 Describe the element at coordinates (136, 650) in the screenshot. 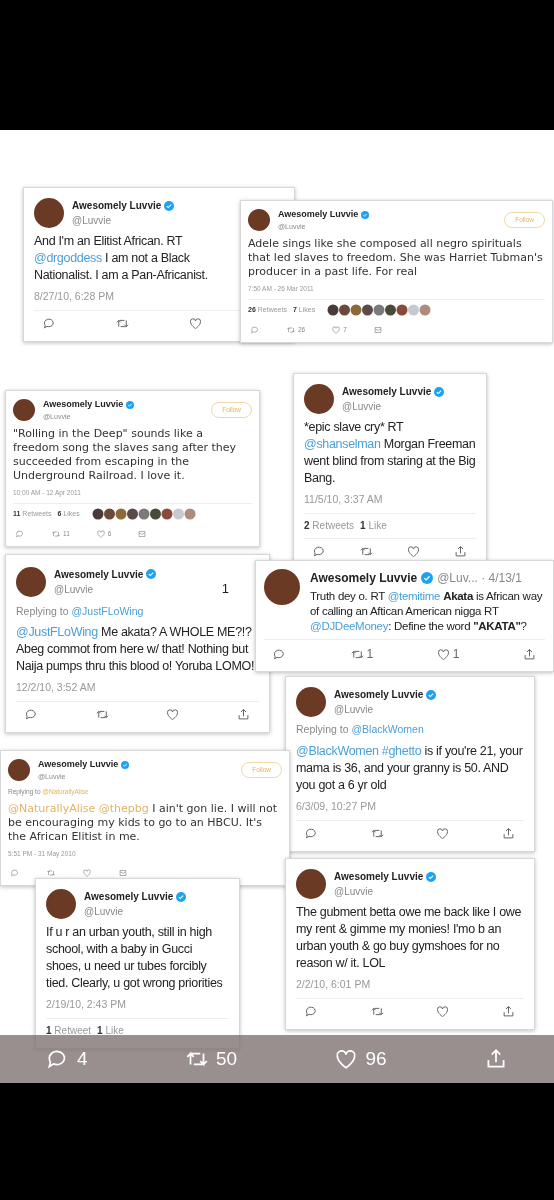

I see `tweet-text: @JustFLoWing Me akata? A WHOLE ME?!? Abeg commot from here w/ that! Nothing but Naija pumps thru this blood o! Yoruba LOMO!` at that location.